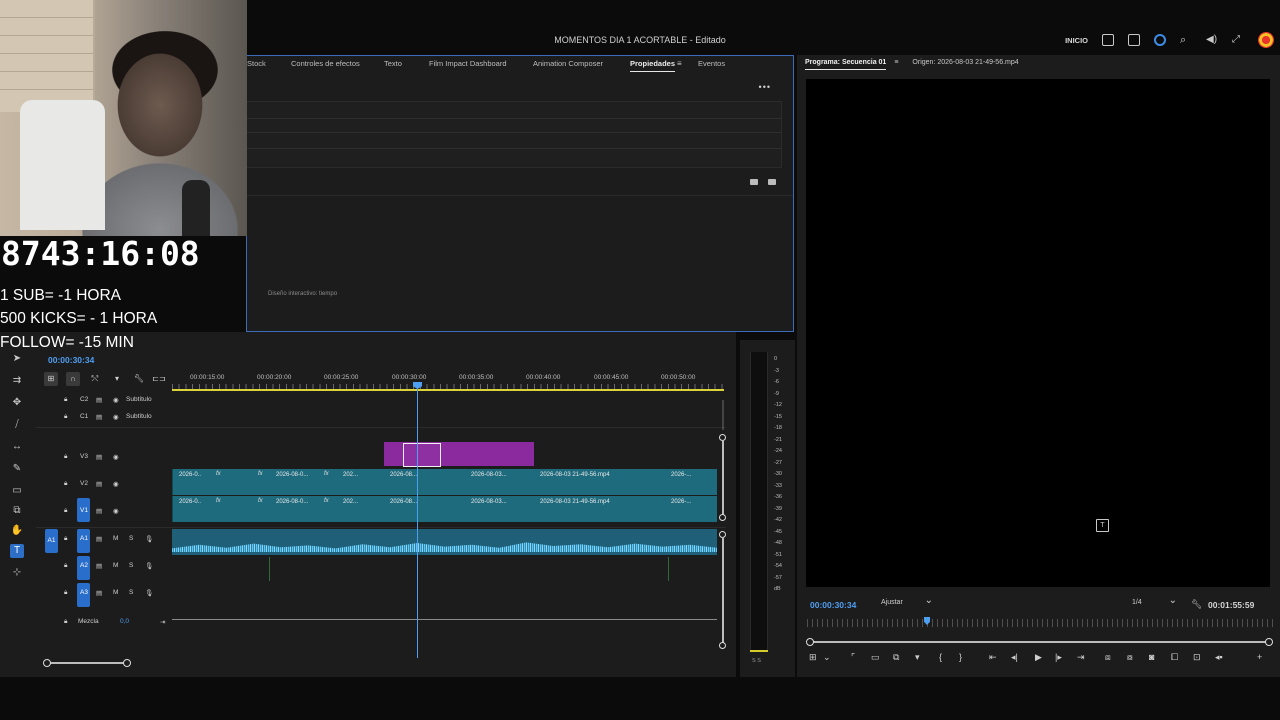  I want to click on new-item-icon, so click(772, 182).